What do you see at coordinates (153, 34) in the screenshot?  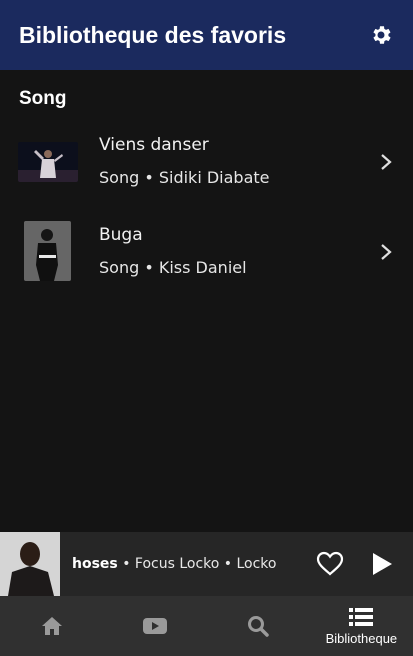 I see `page-title: Bibliotheque des favoris` at bounding box center [153, 34].